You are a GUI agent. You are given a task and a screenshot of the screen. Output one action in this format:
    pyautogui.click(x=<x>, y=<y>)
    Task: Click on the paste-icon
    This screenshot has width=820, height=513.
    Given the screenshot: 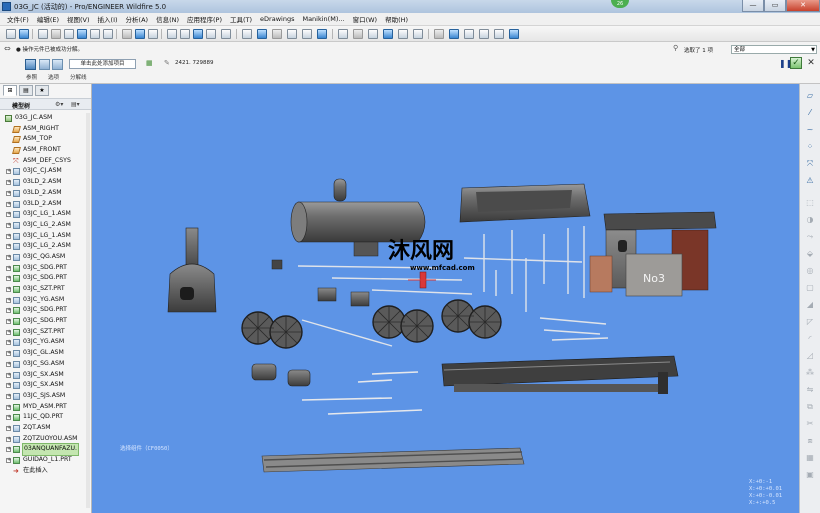 What is the action you would take?
    pyautogui.click(x=95, y=34)
    